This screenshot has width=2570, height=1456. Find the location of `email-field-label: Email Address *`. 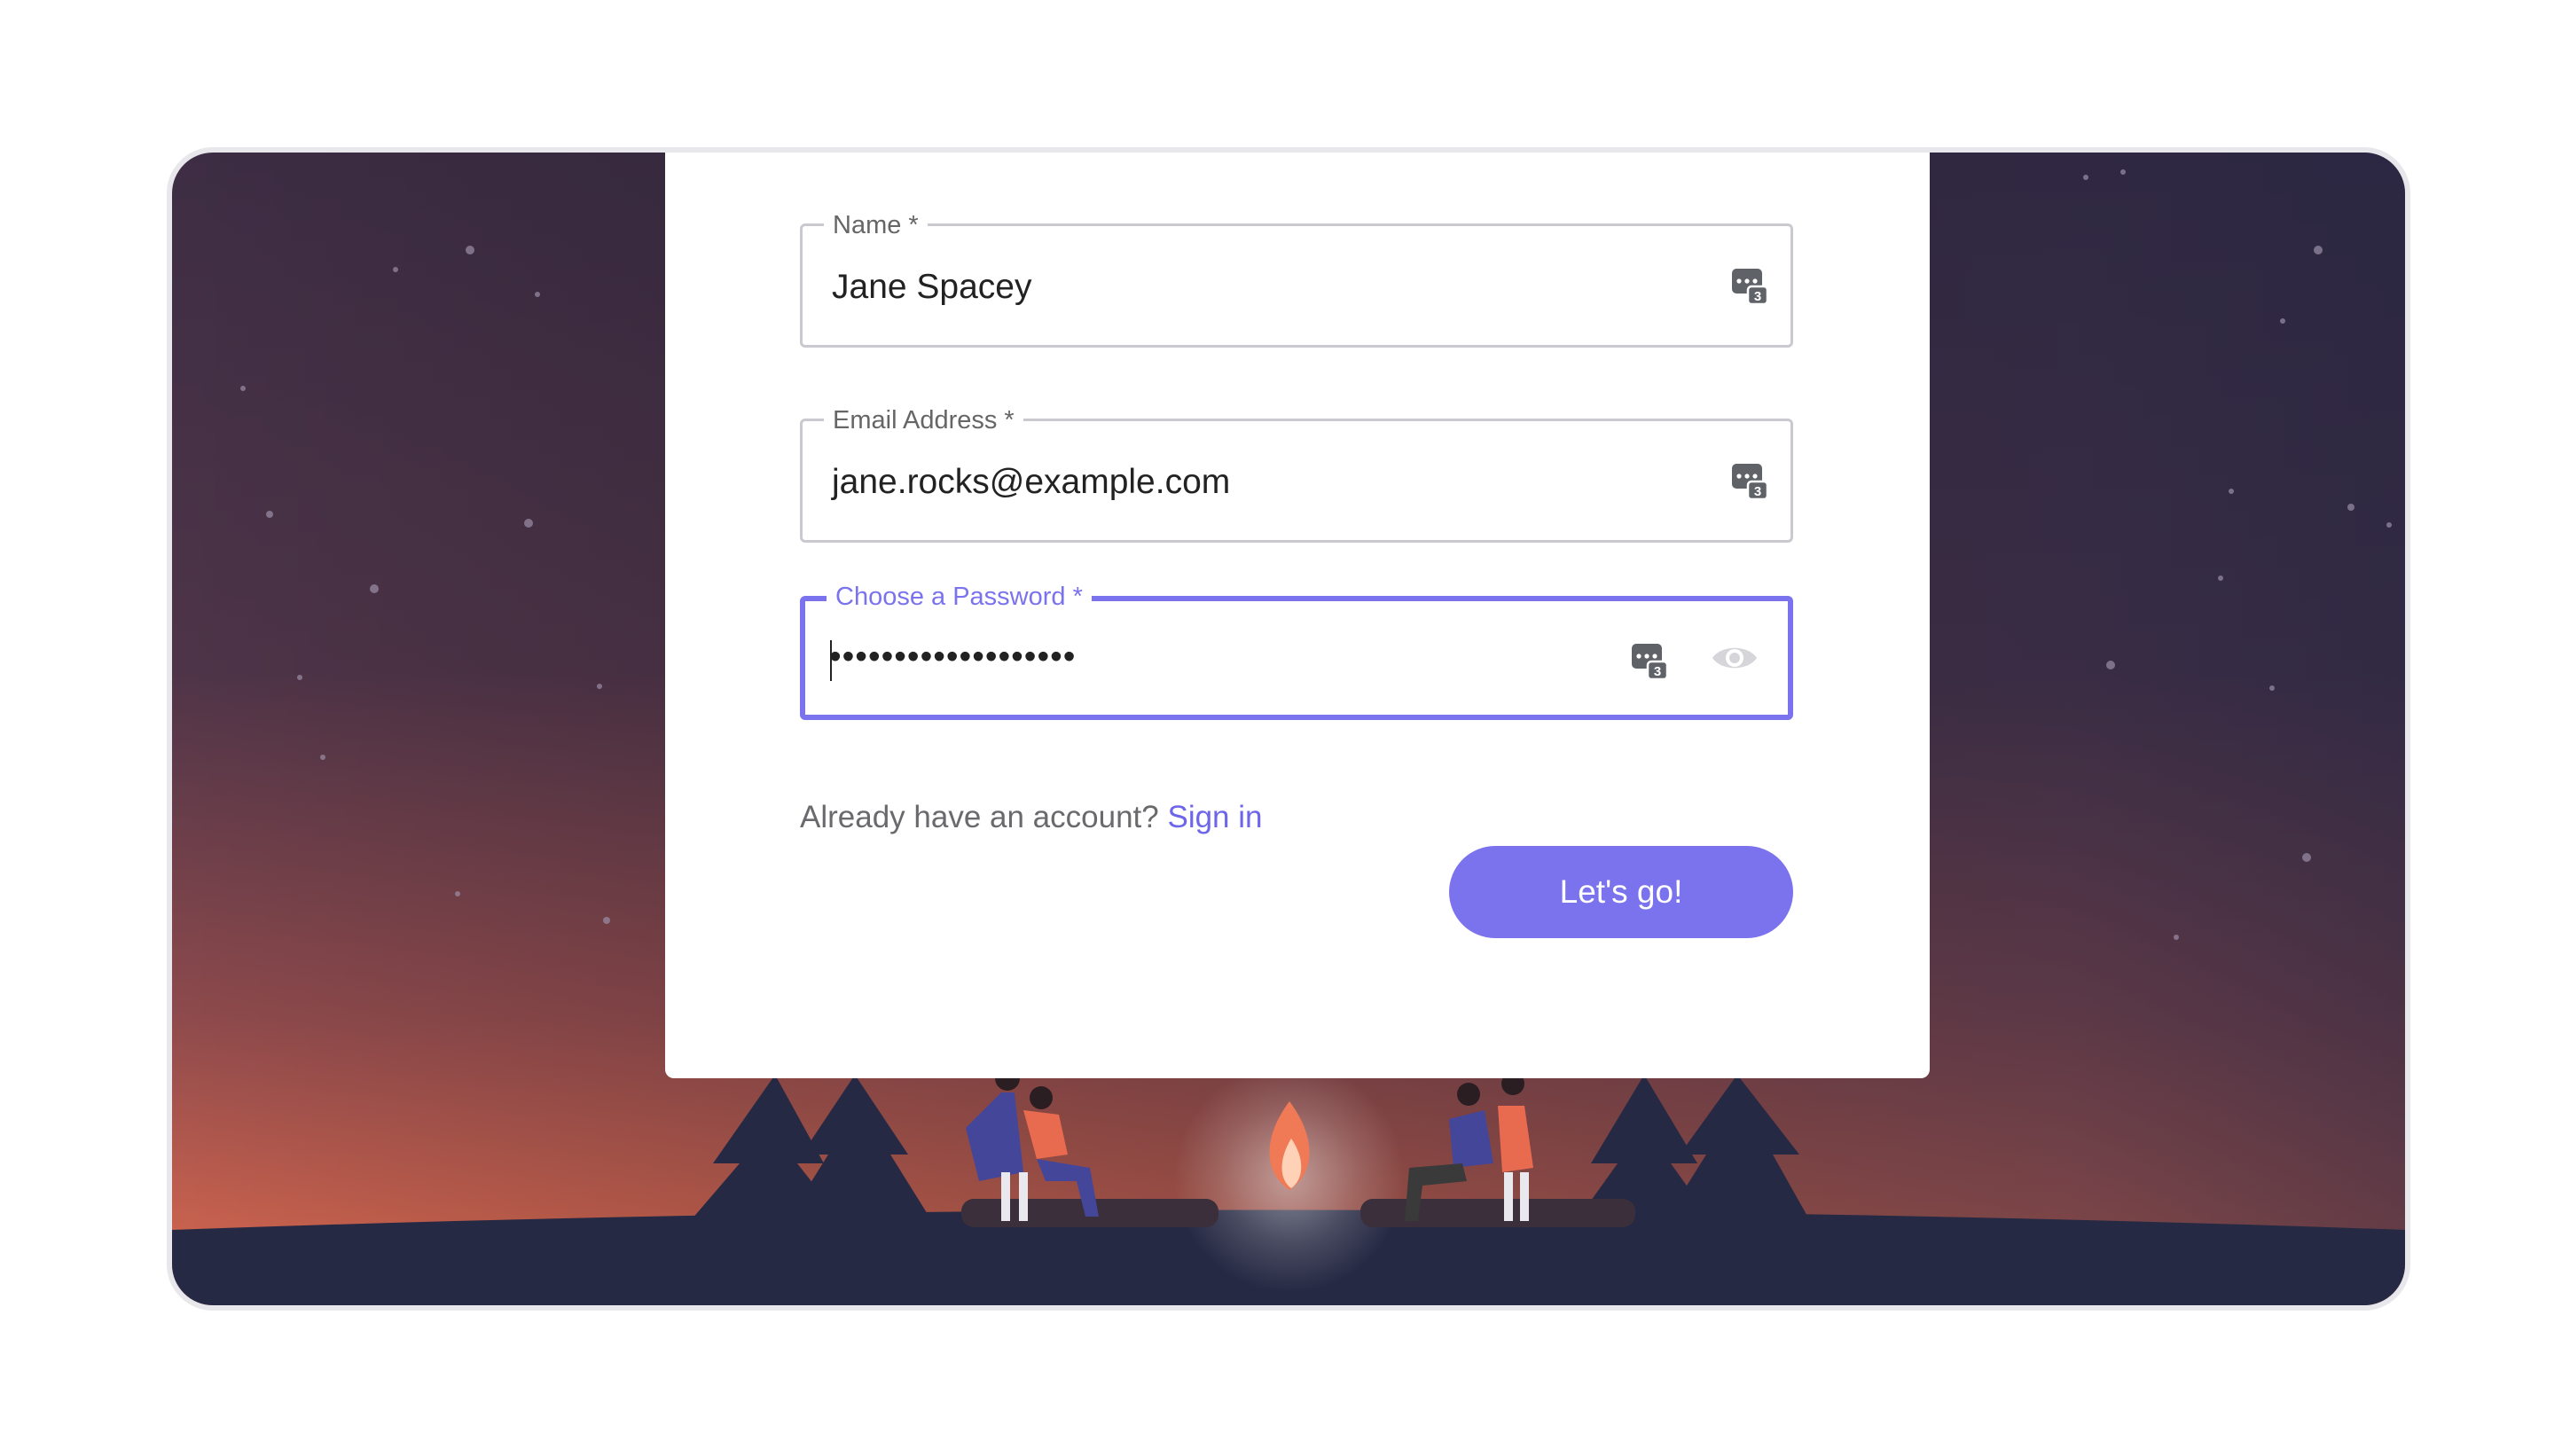

email-field-label: Email Address * is located at coordinates (924, 420).